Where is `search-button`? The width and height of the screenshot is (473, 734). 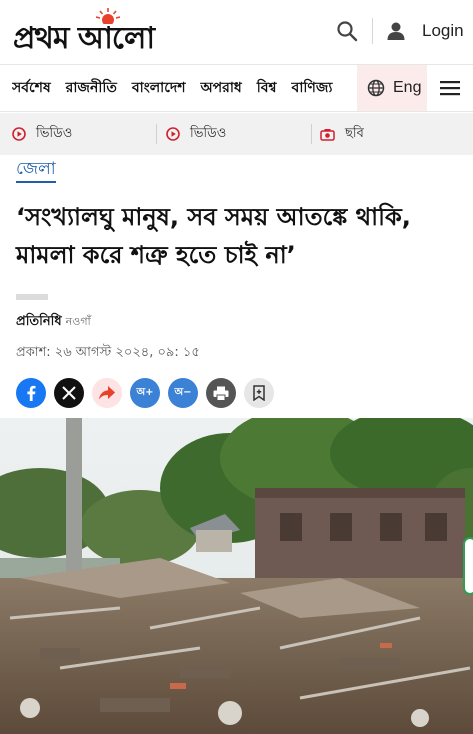 search-button is located at coordinates (347, 31).